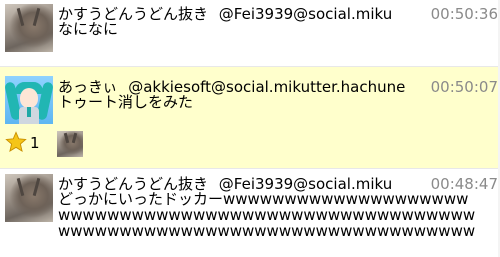  Describe the element at coordinates (70, 144) in the screenshot. I see `favorited-user-avatar` at that location.